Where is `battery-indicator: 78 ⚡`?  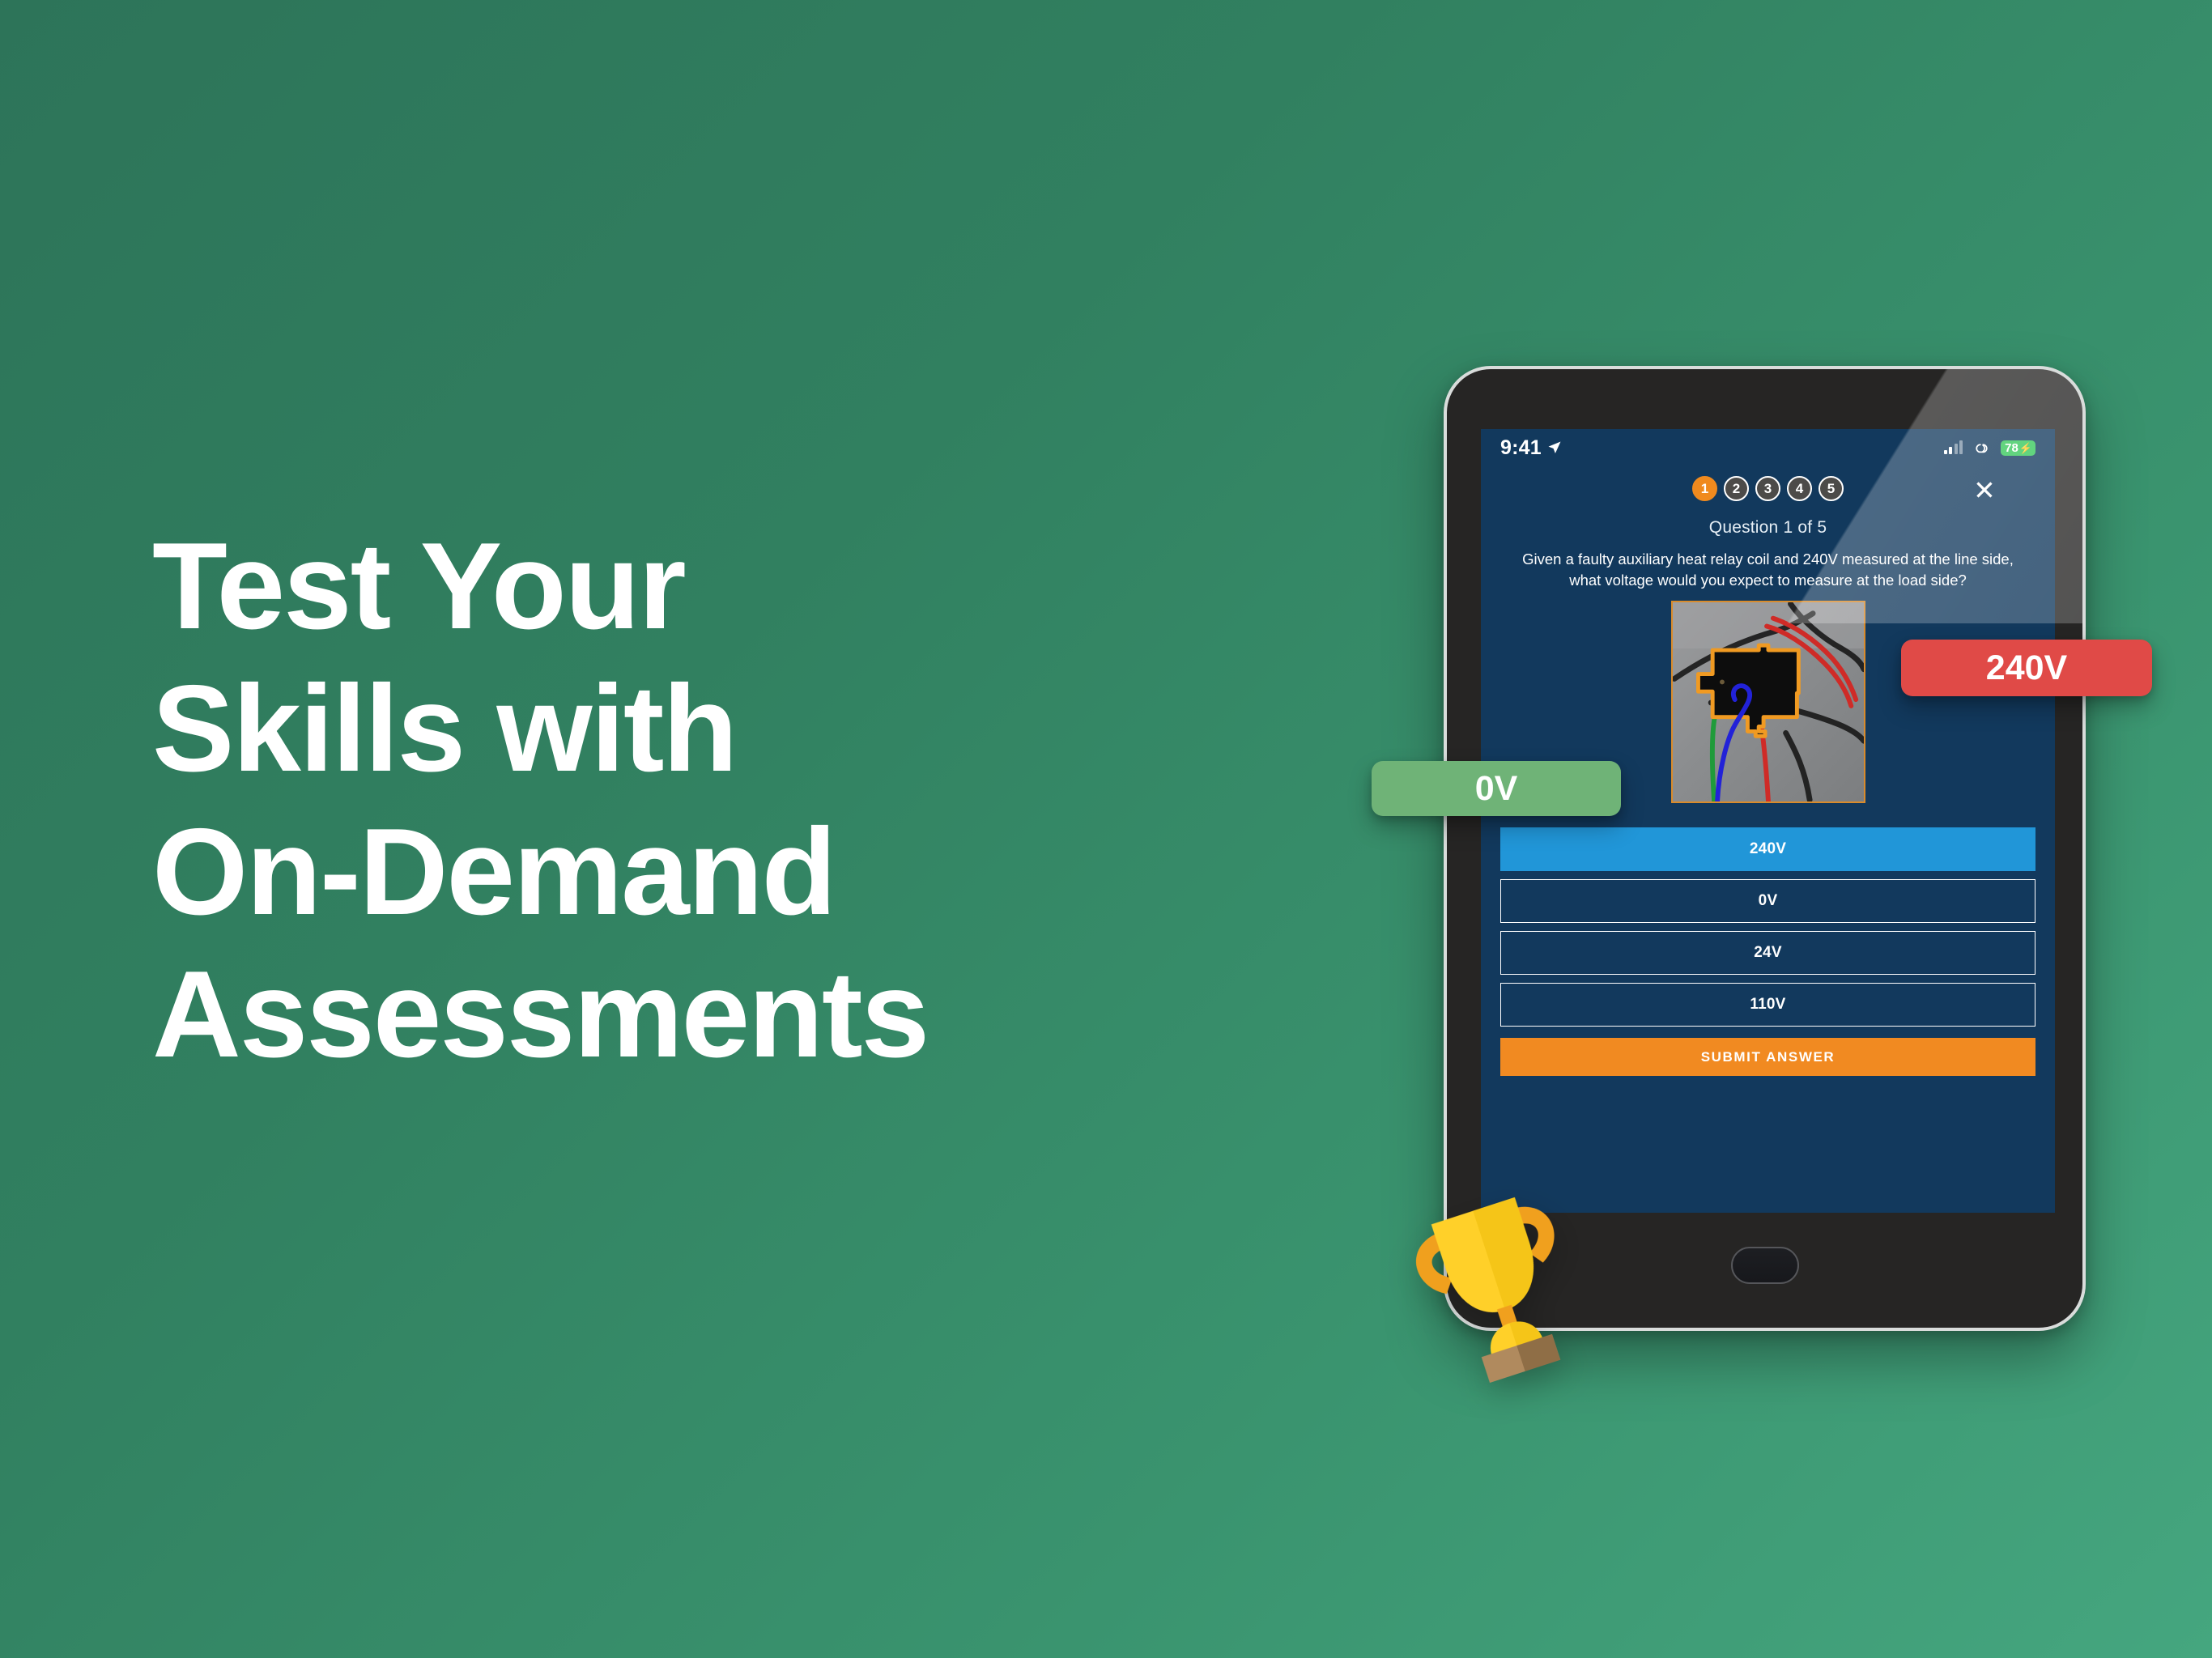 battery-indicator: 78 ⚡ is located at coordinates (2018, 448).